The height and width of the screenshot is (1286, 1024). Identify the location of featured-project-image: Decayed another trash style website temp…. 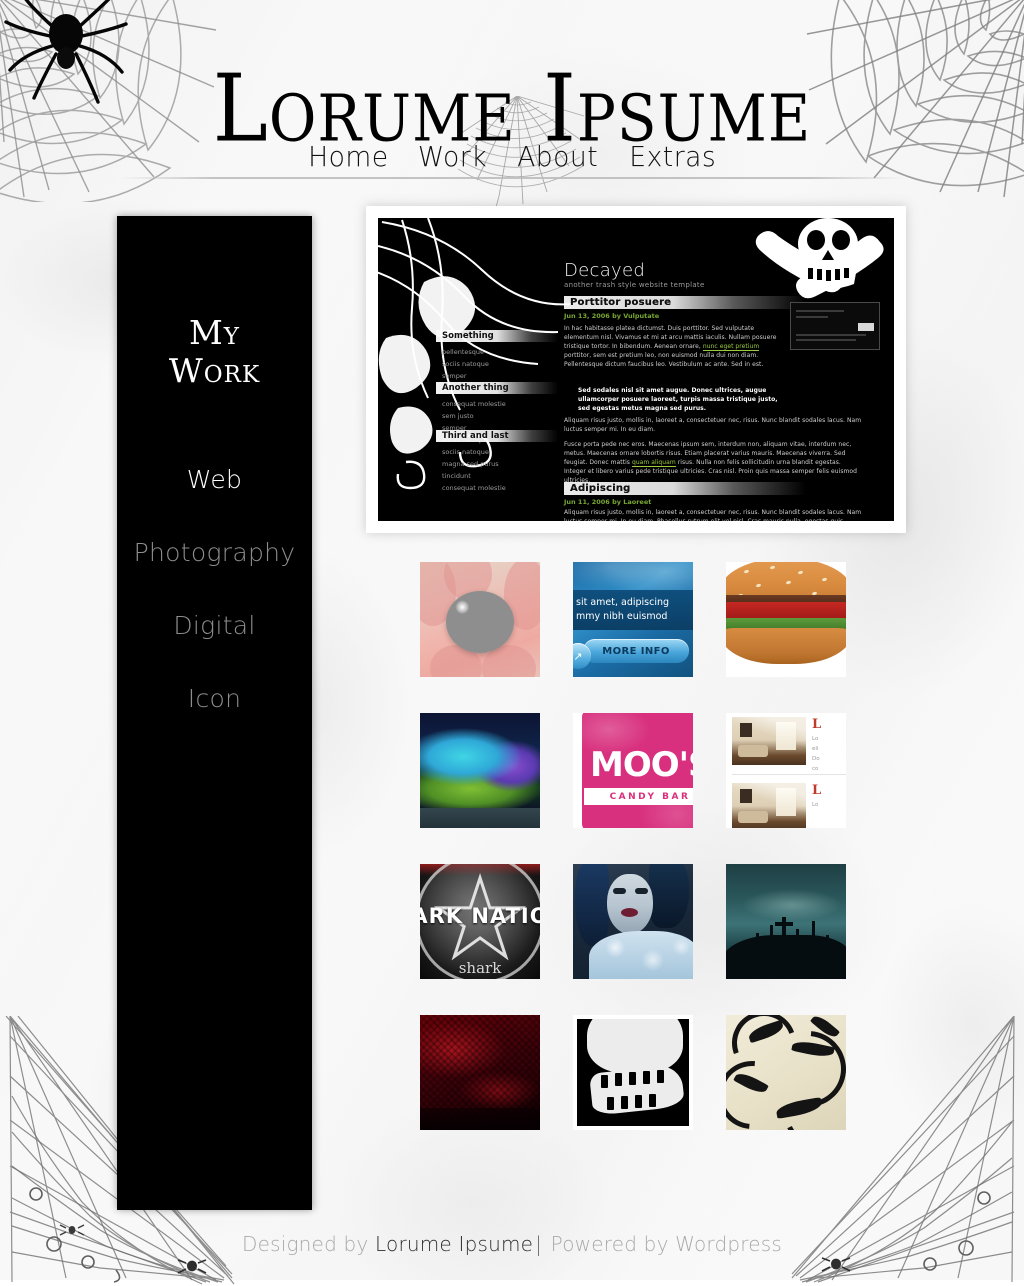
(636, 369).